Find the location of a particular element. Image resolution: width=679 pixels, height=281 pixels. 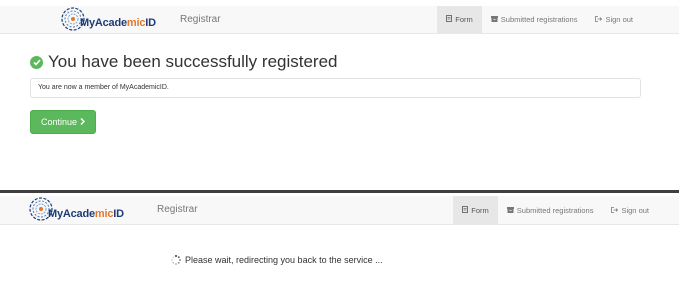

nav-submitted-registrations-link: Submitted registrations is located at coordinates (534, 19).